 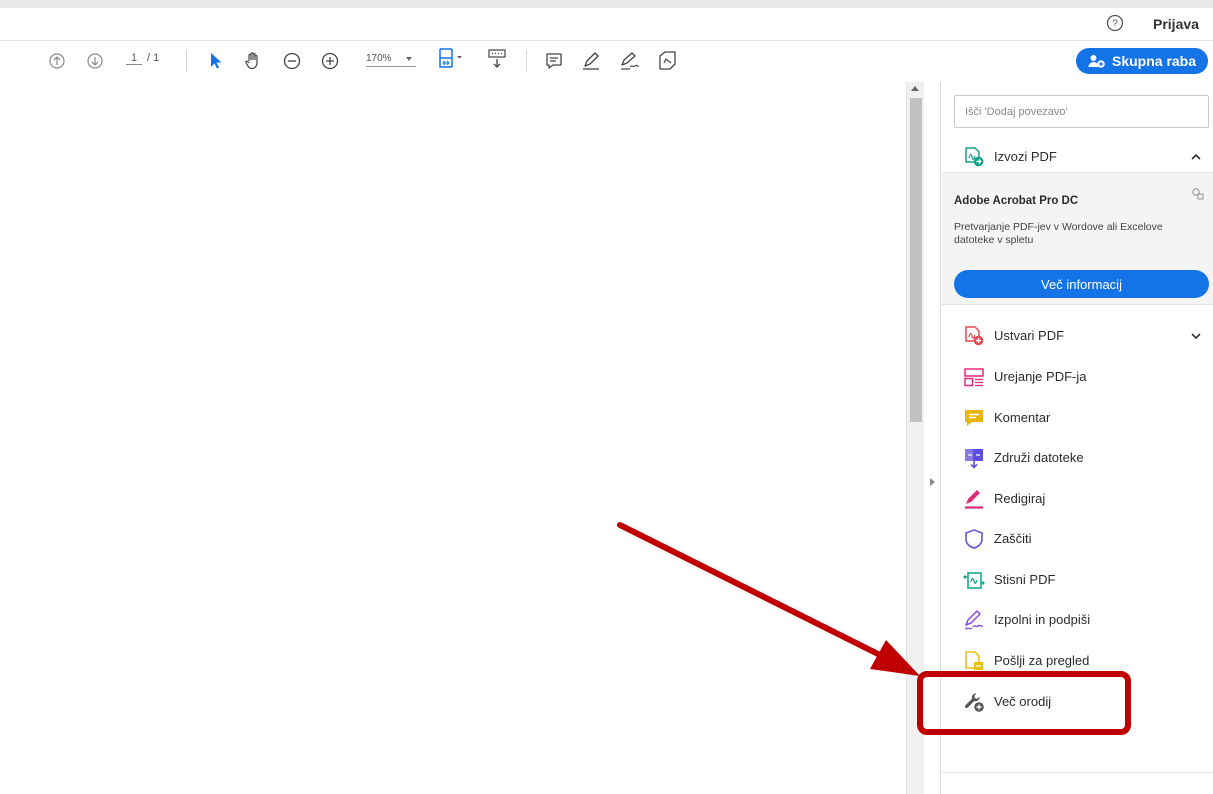 I want to click on keyboard-icon, so click(x=497, y=58).